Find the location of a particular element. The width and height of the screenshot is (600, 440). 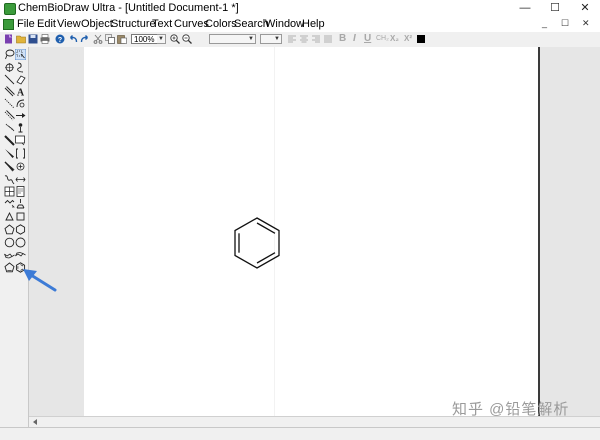

scroll-left-icon is located at coordinates (35, 422).